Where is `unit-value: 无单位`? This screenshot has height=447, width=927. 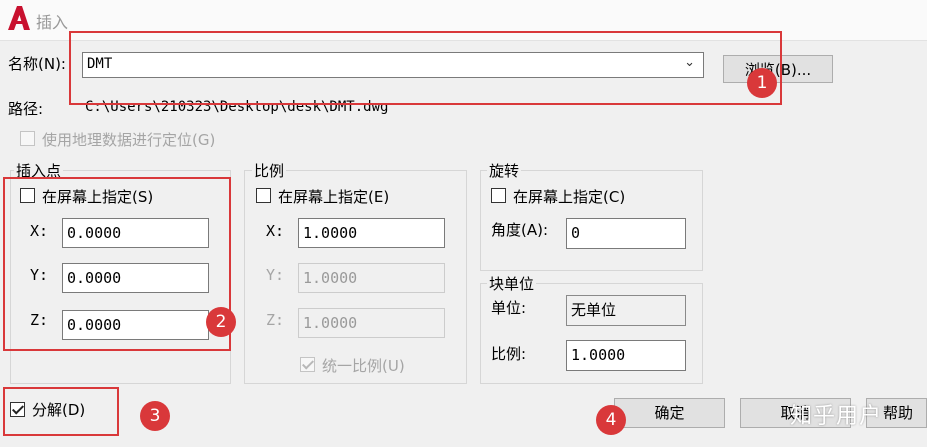
unit-value: 无单位 is located at coordinates (626, 310).